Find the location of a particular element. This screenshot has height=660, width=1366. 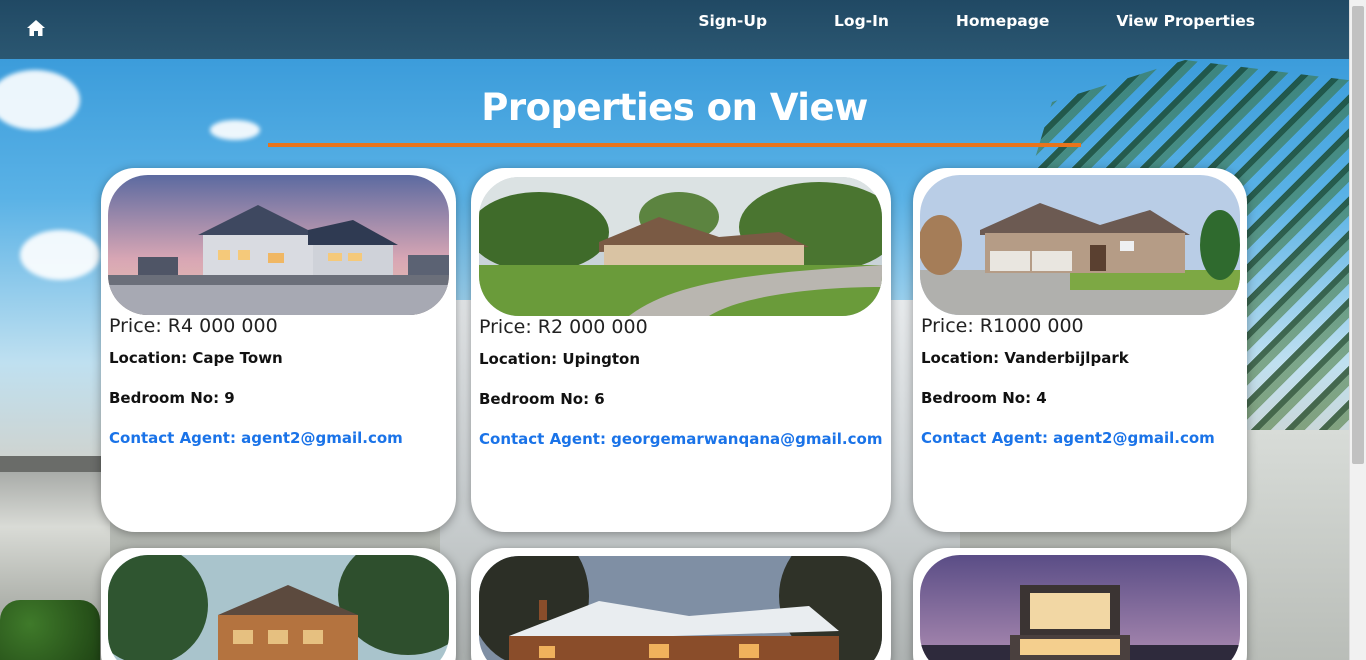

property-location: Location: Cape Town is located at coordinates (196, 358).